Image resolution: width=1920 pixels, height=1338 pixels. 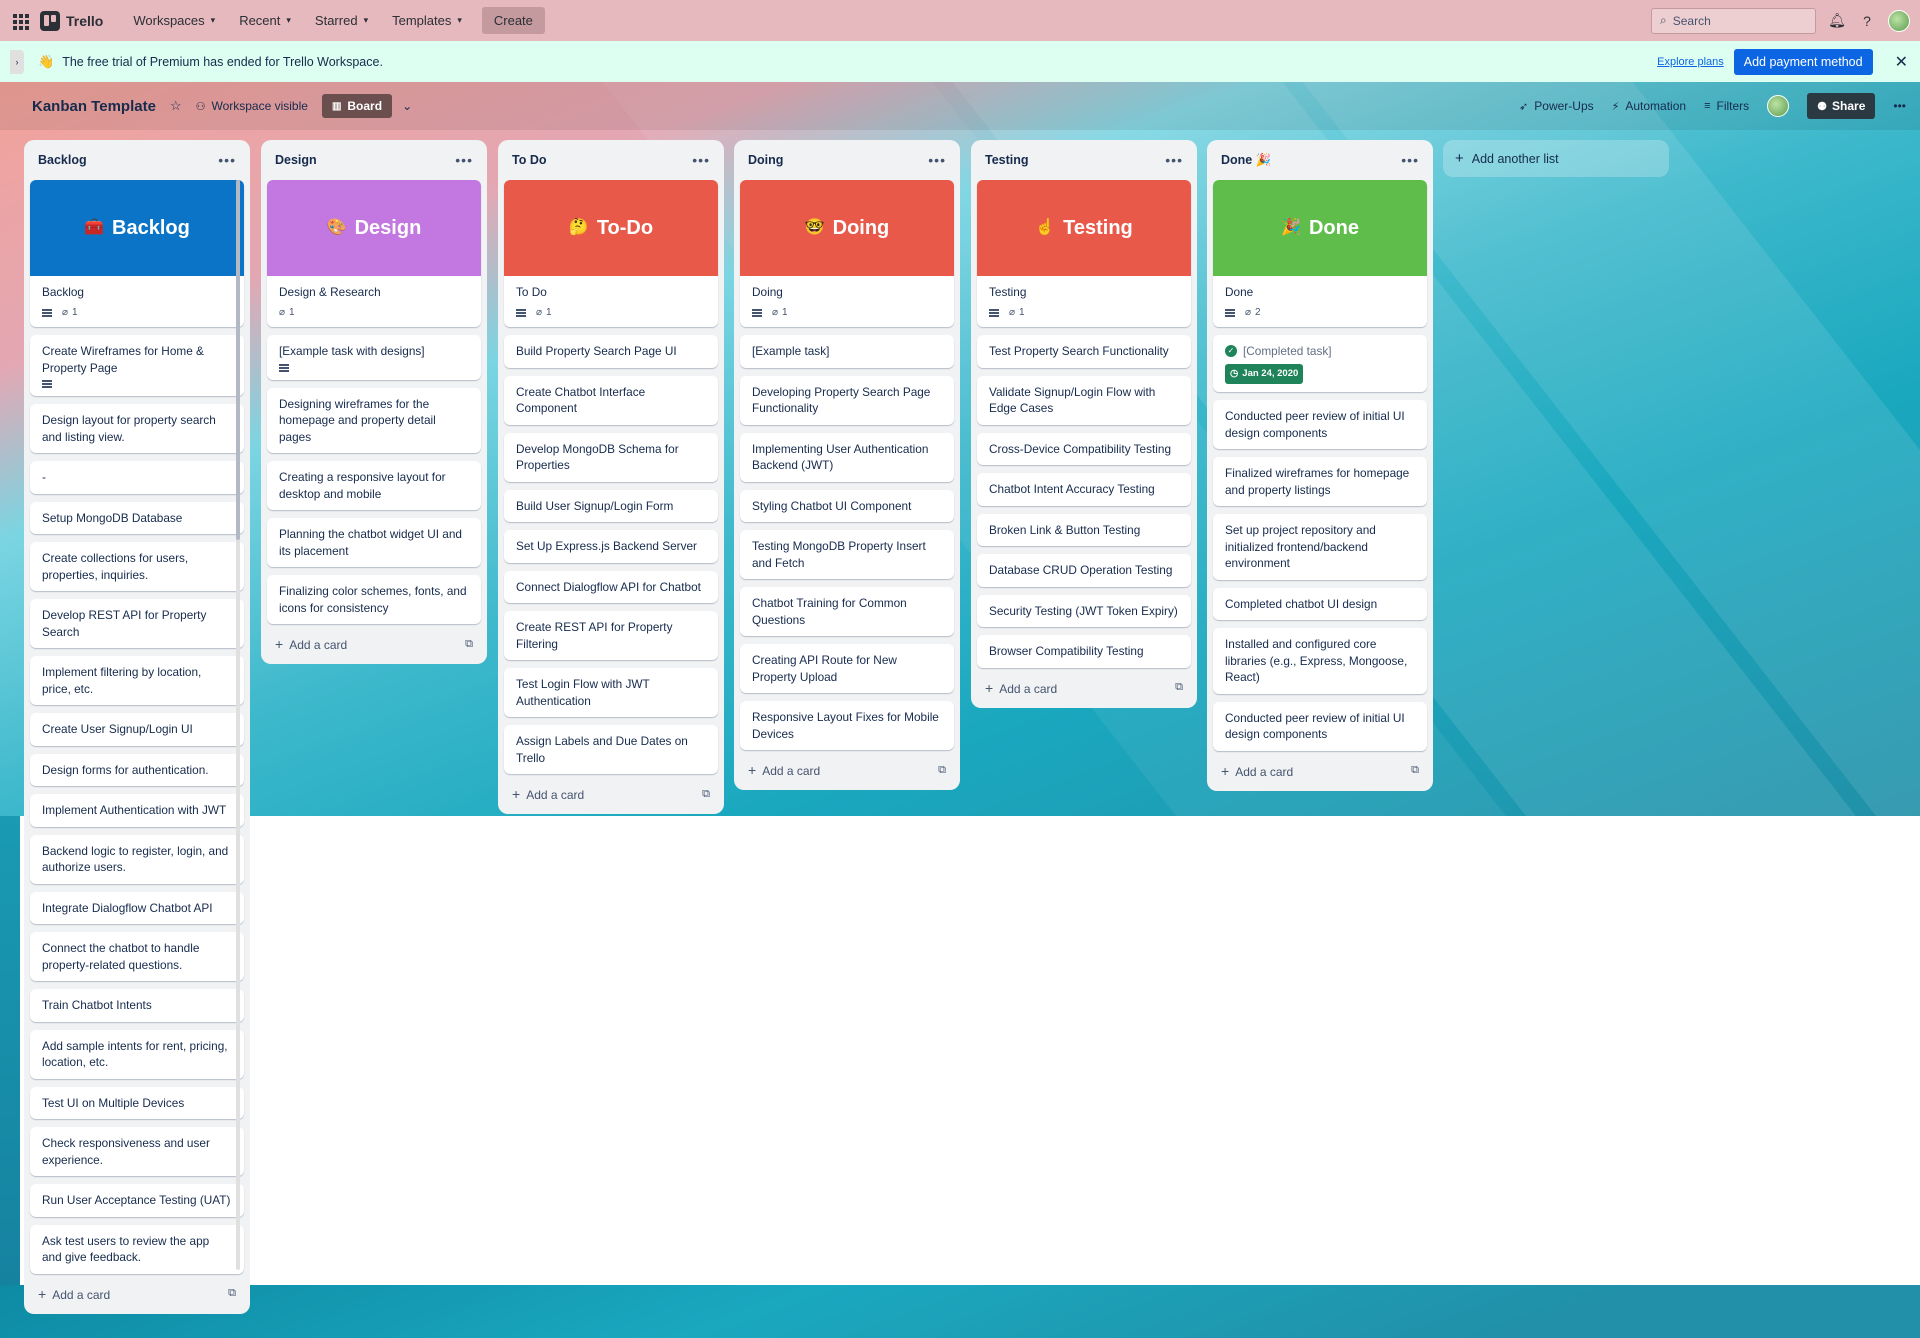 What do you see at coordinates (1084, 570) in the screenshot?
I see `list-card: Database CRUD Operation Testing` at bounding box center [1084, 570].